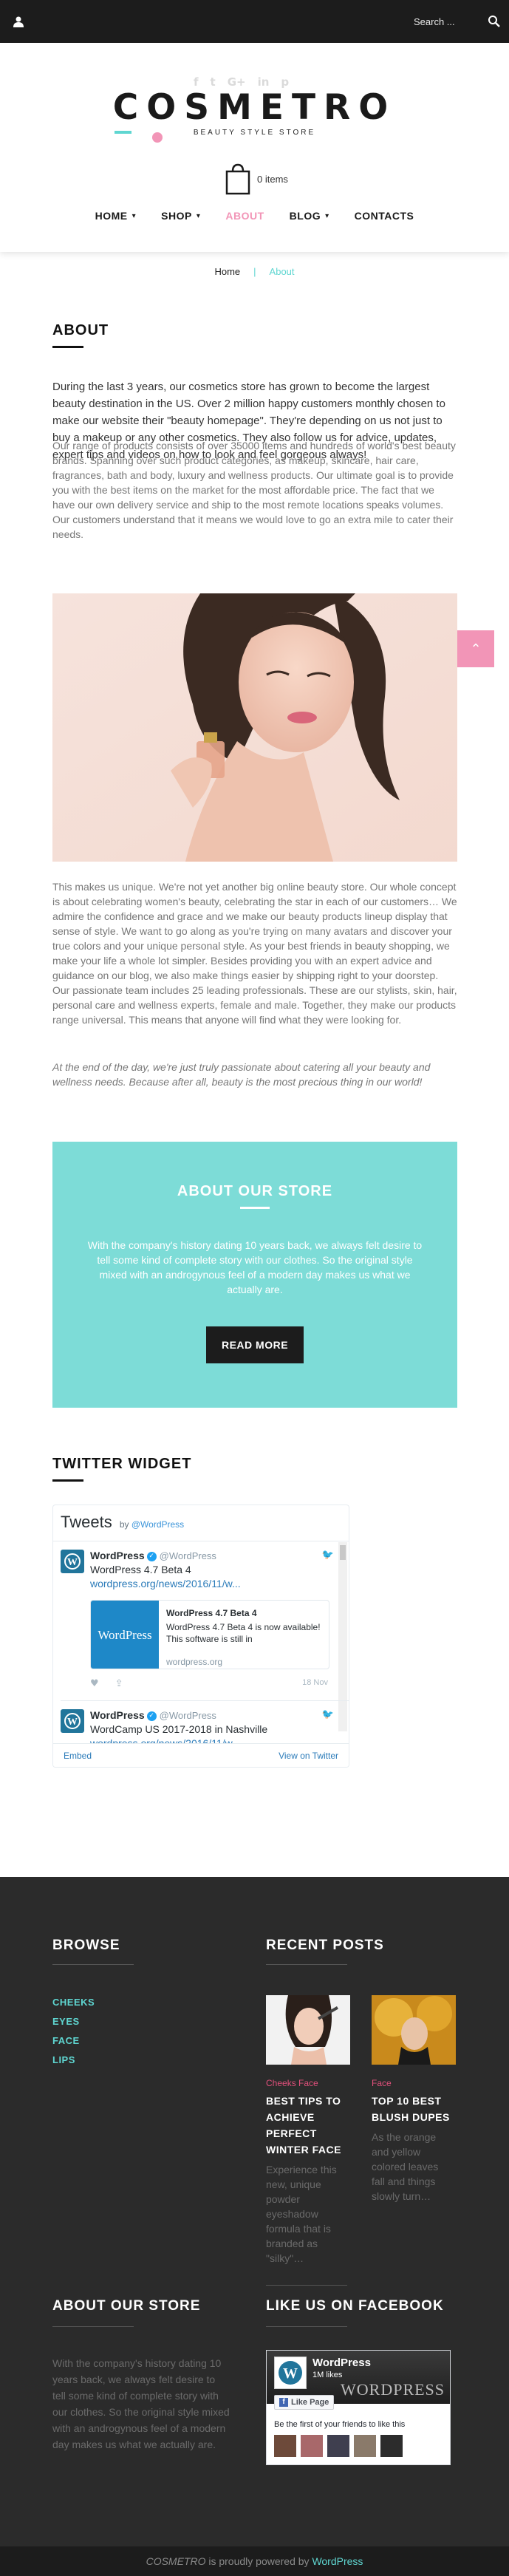 This screenshot has height=2576, width=509. I want to click on card-title: WordPress 4.7 Beta 4, so click(211, 1613).